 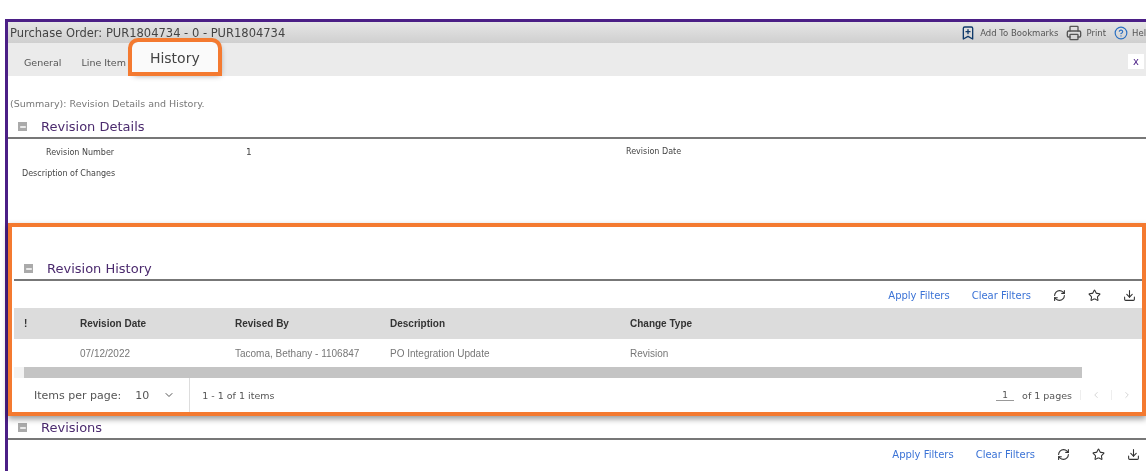 I want to click on horizontal-scrollbar, so click(x=548, y=372).